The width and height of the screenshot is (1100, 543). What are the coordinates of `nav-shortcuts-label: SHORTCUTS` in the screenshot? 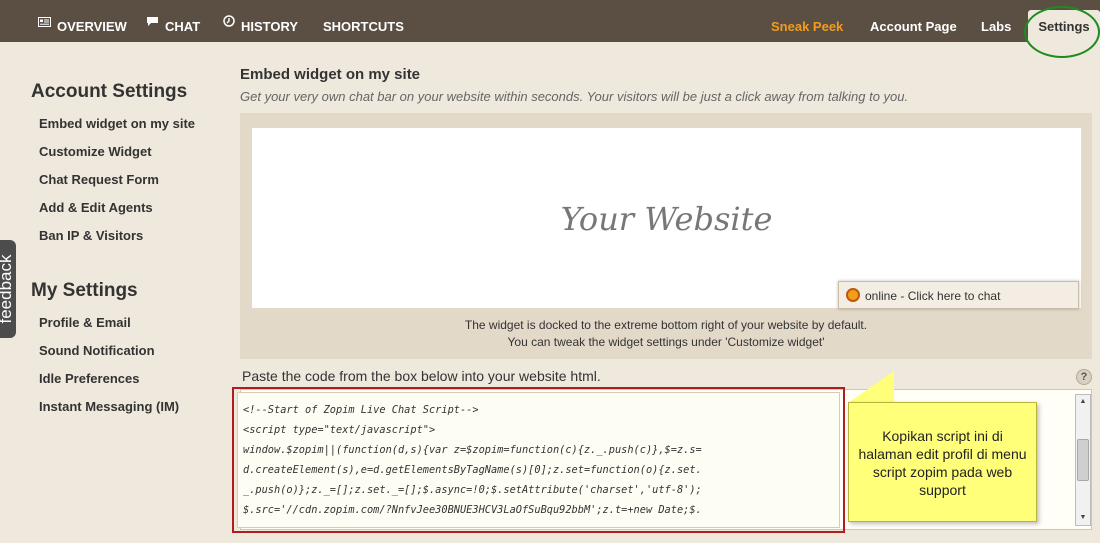 It's located at (363, 26).